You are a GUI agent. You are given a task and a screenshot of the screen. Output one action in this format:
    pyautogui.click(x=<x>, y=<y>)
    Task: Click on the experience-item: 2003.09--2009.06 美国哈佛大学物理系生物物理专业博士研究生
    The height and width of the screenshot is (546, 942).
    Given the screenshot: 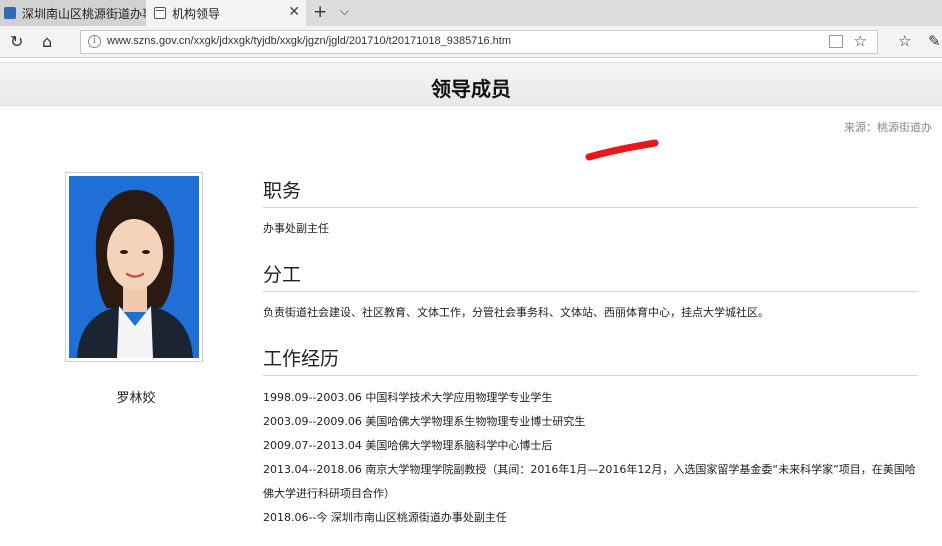 What is the action you would take?
    pyautogui.click(x=424, y=421)
    